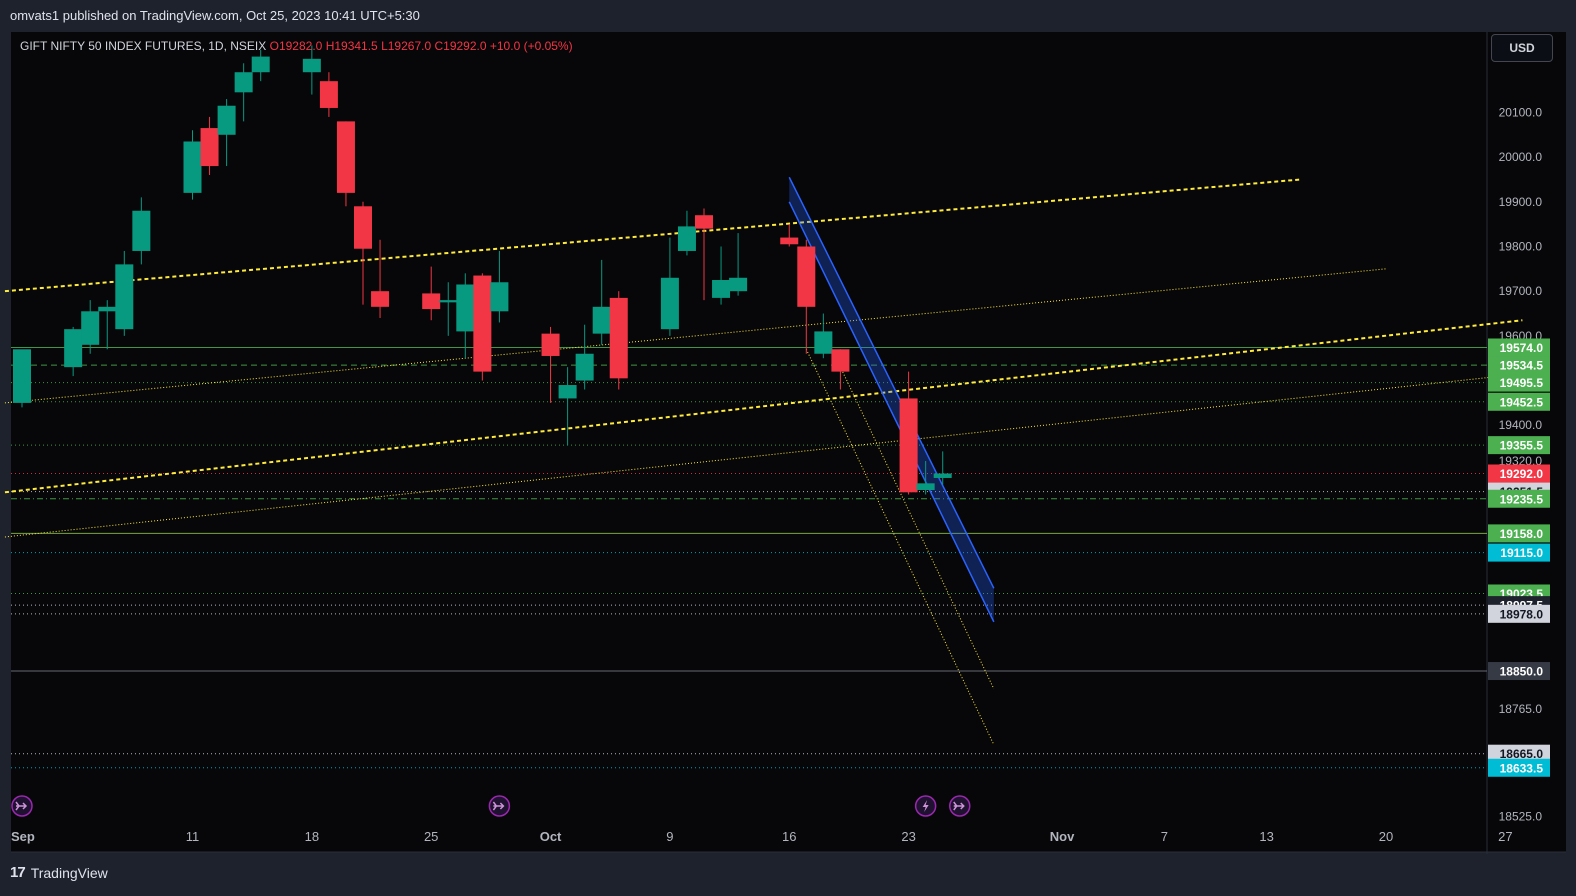  I want to click on level-label: 19495.5, so click(1519, 382).